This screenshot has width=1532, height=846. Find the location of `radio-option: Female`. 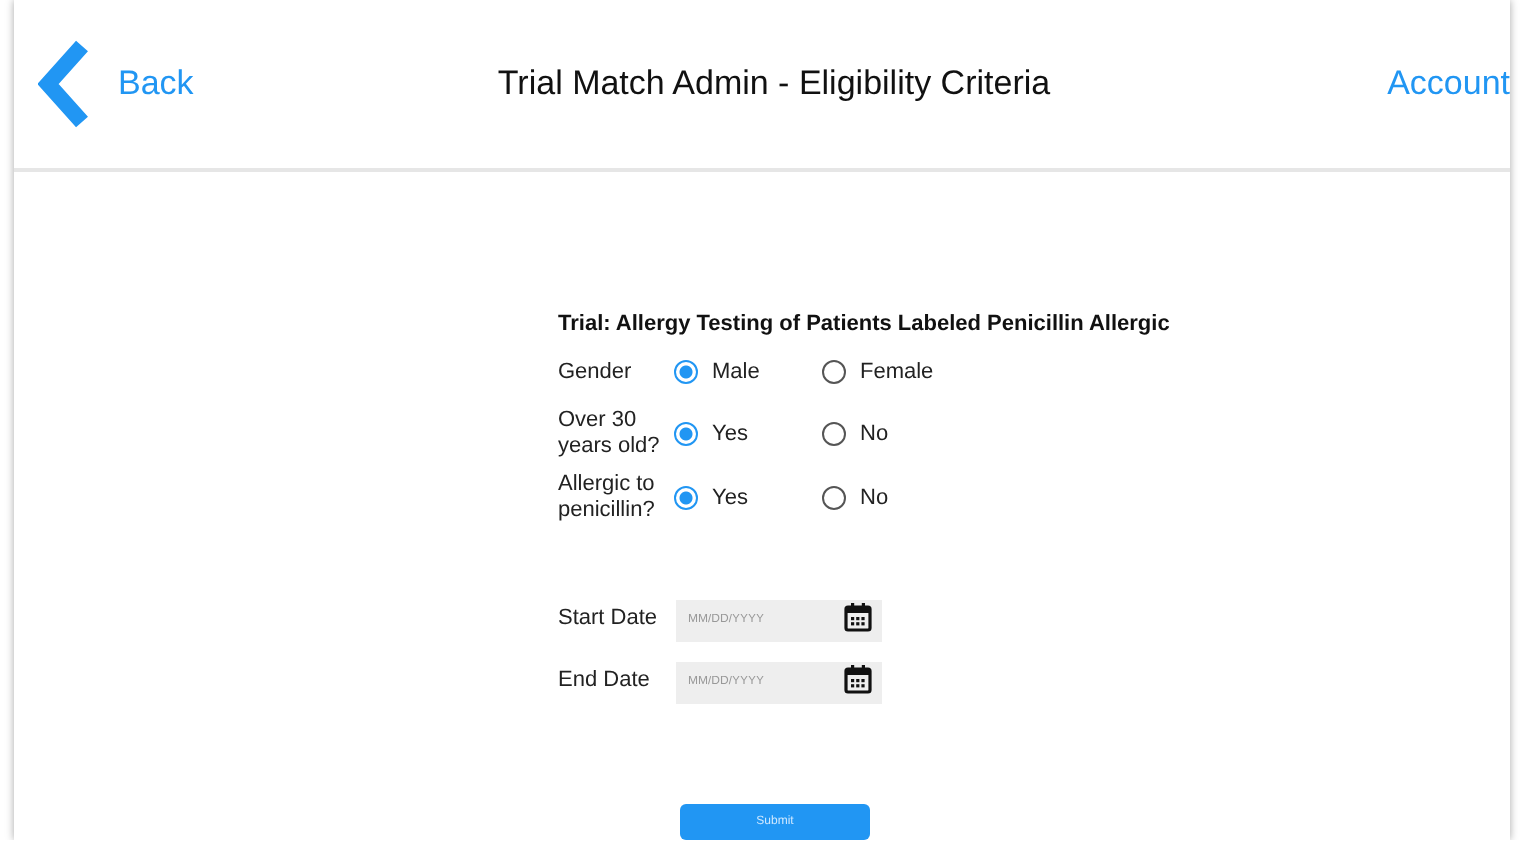

radio-option: Female is located at coordinates (922, 372).